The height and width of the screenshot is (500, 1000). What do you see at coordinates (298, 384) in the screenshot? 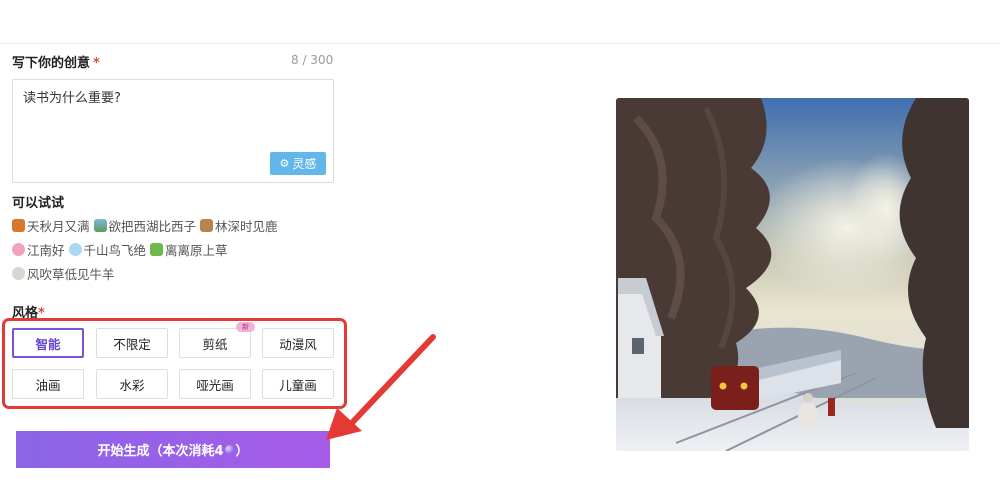
I see `style-option-children: 儿童画` at bounding box center [298, 384].